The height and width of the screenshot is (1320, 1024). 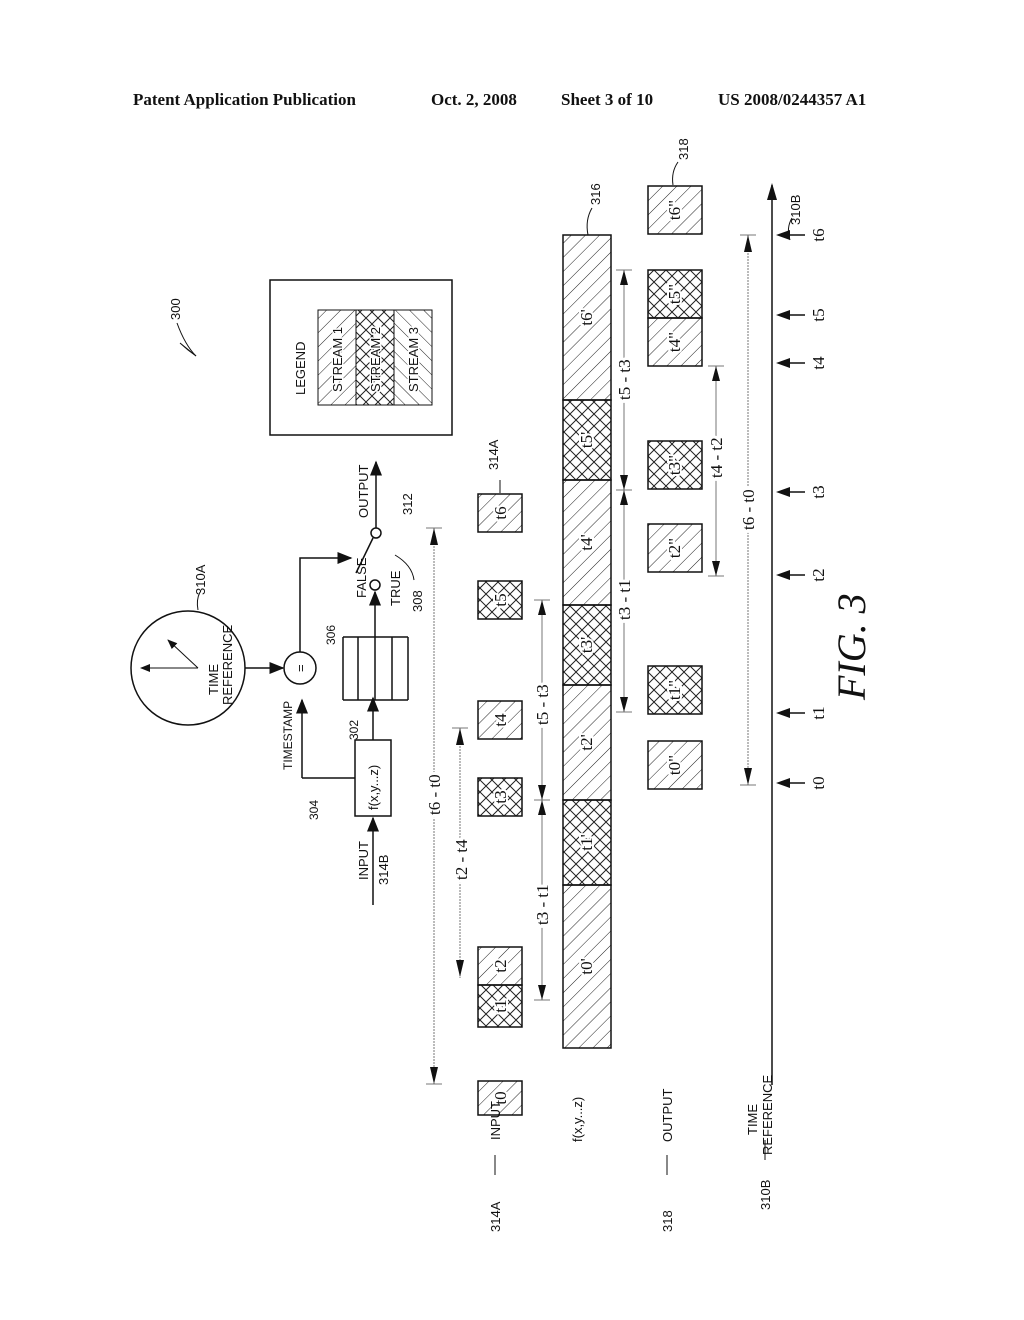 What do you see at coordinates (376, 533) in the screenshot?
I see `switch-output-contact` at bounding box center [376, 533].